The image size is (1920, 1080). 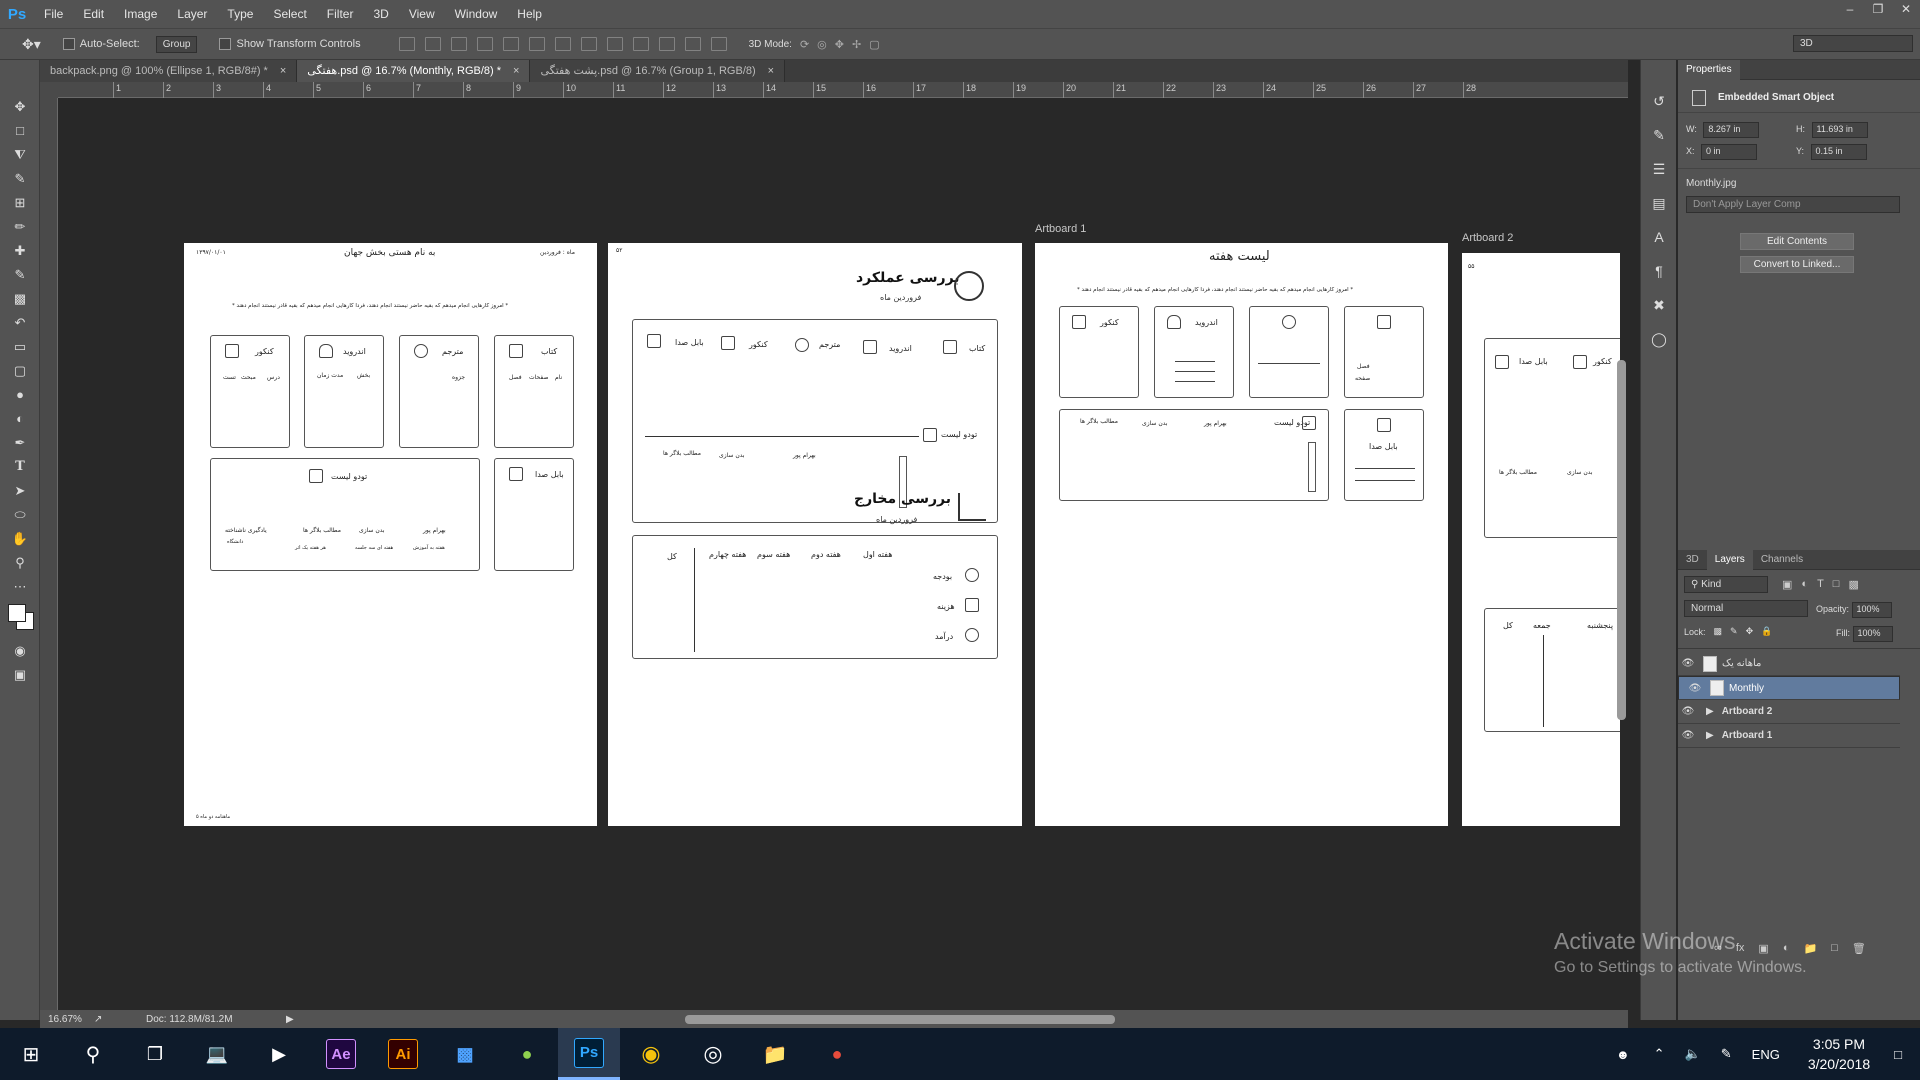 What do you see at coordinates (692, 44) in the screenshot?
I see `distribute-right-icon` at bounding box center [692, 44].